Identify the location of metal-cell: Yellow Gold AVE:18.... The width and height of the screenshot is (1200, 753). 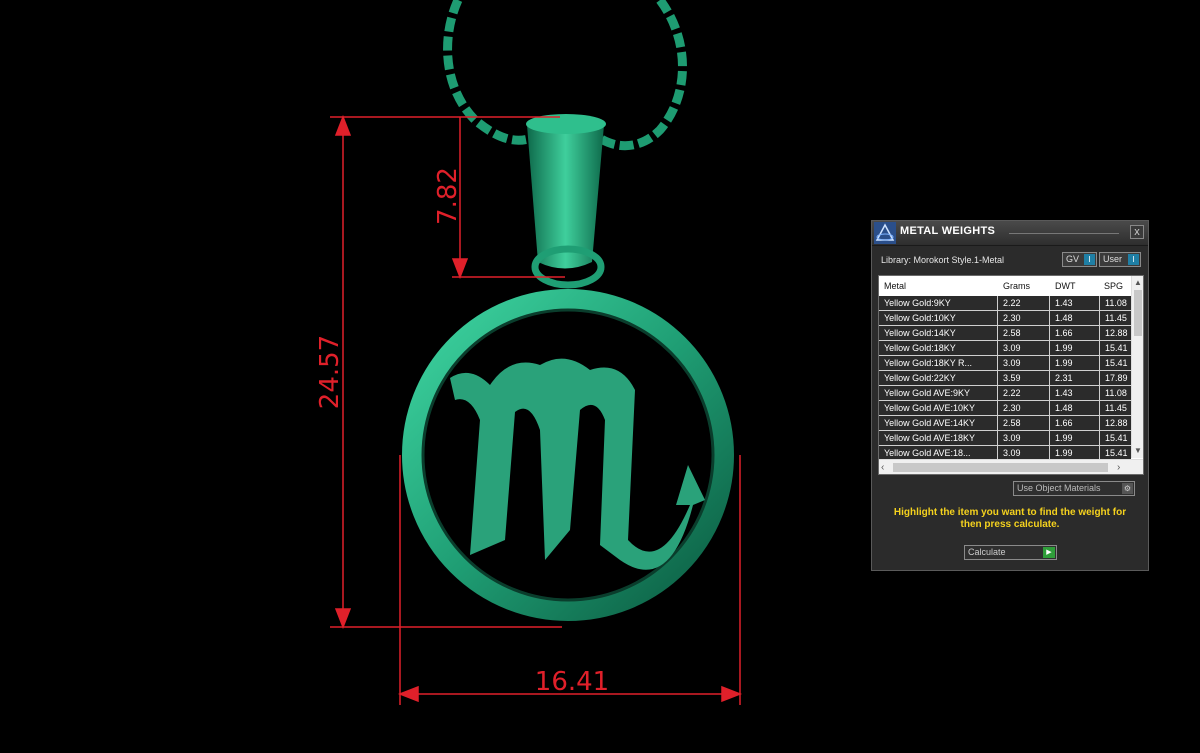
(938, 453).